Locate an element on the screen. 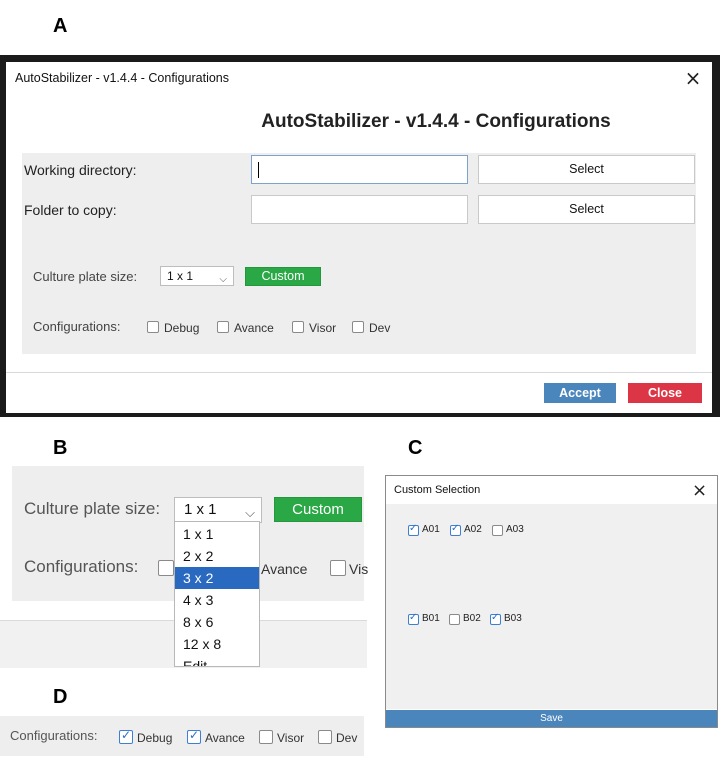  dropdown-option: 4 x 3 is located at coordinates (217, 600).